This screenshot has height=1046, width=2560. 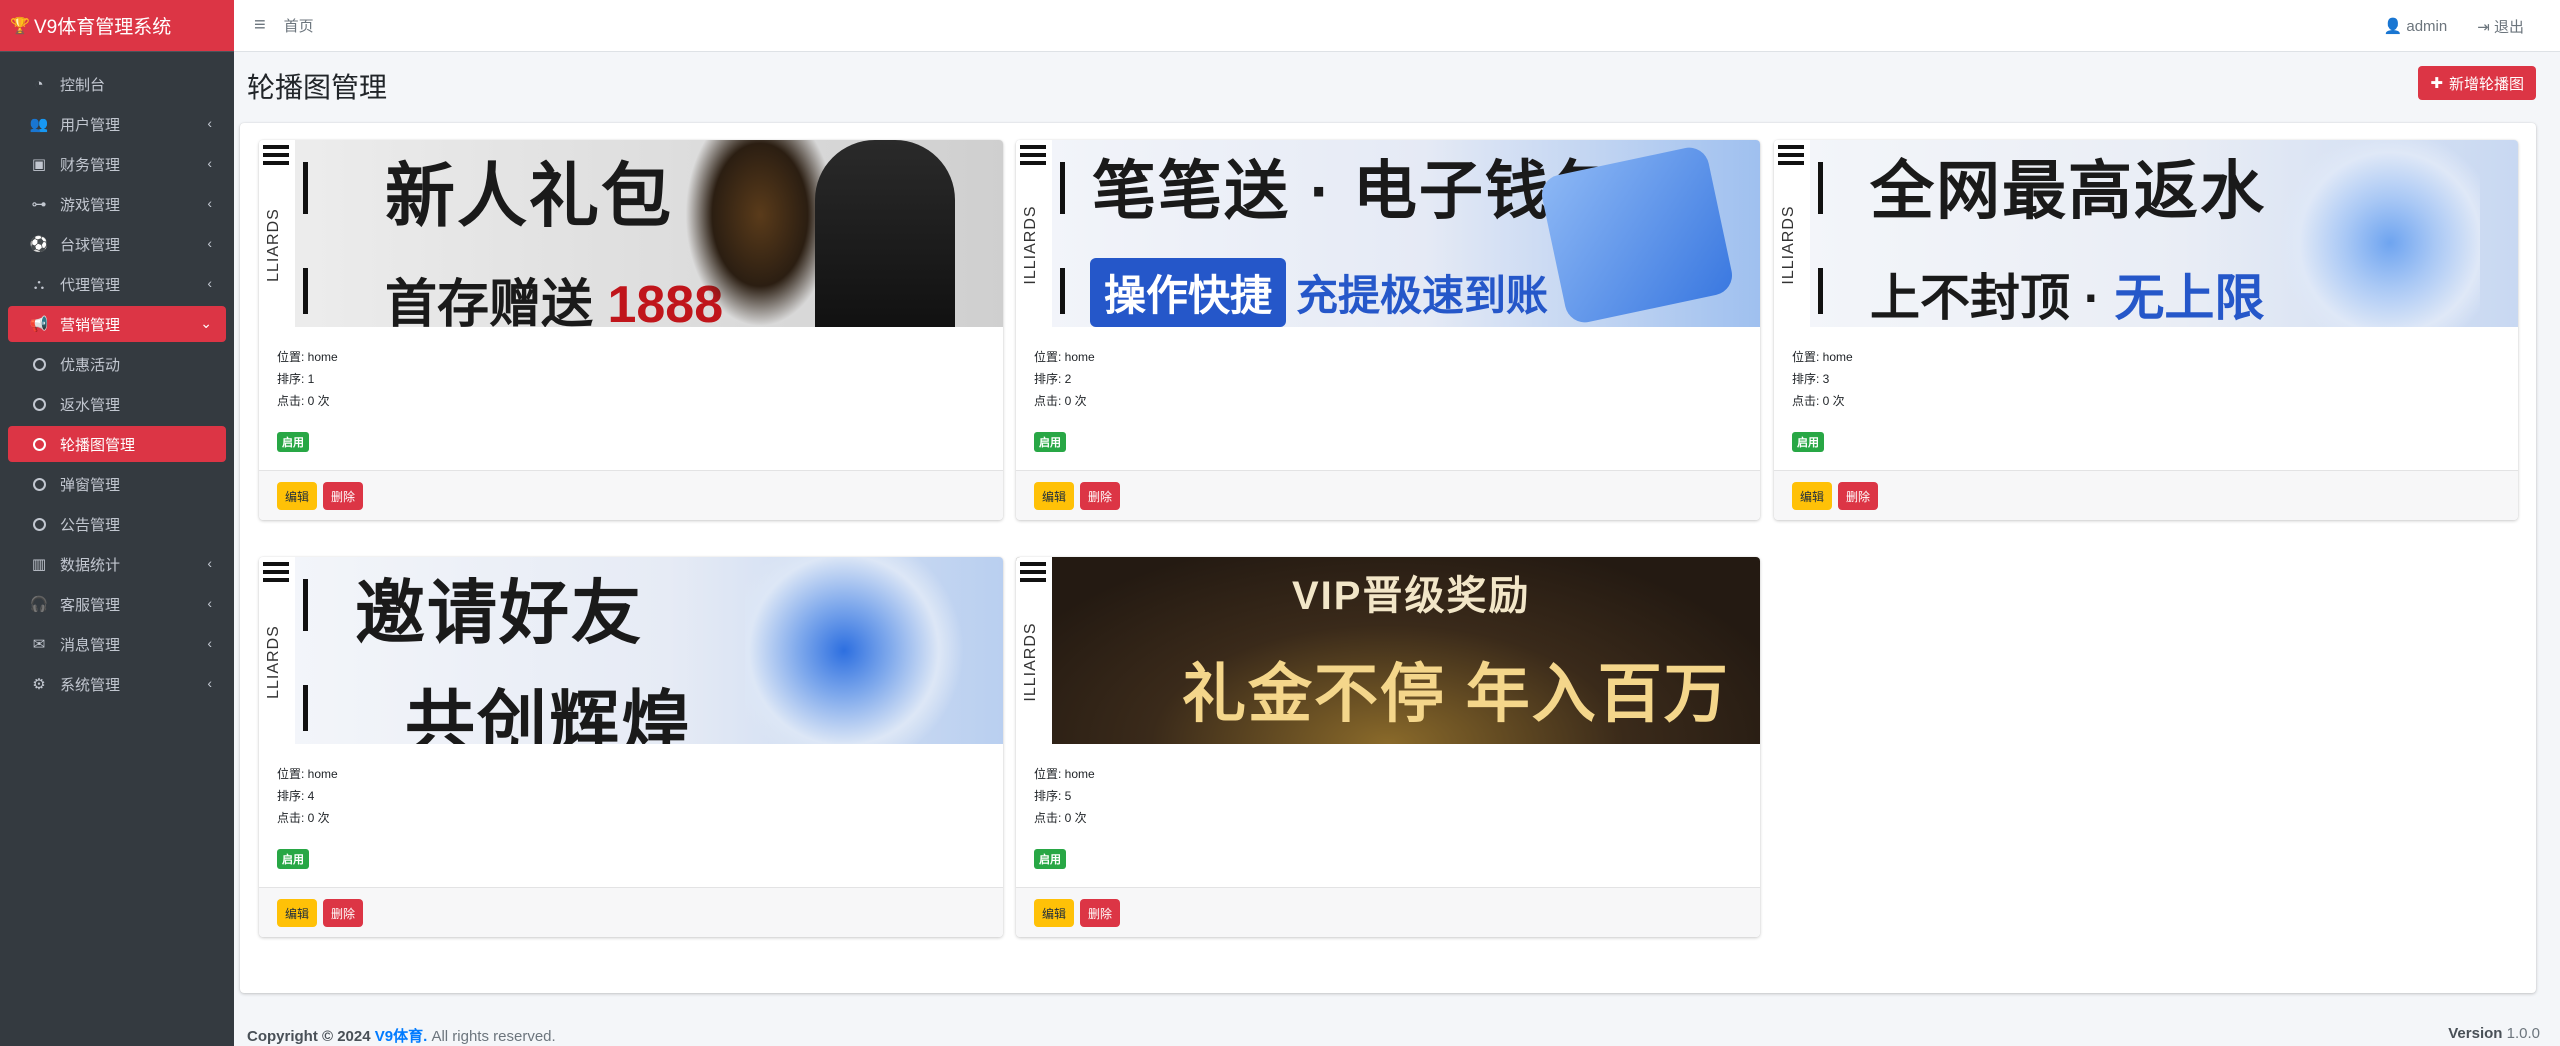 What do you see at coordinates (117, 244) in the screenshot?
I see `sidebar-item-billiards: ⚽ 台球管理 ‹` at bounding box center [117, 244].